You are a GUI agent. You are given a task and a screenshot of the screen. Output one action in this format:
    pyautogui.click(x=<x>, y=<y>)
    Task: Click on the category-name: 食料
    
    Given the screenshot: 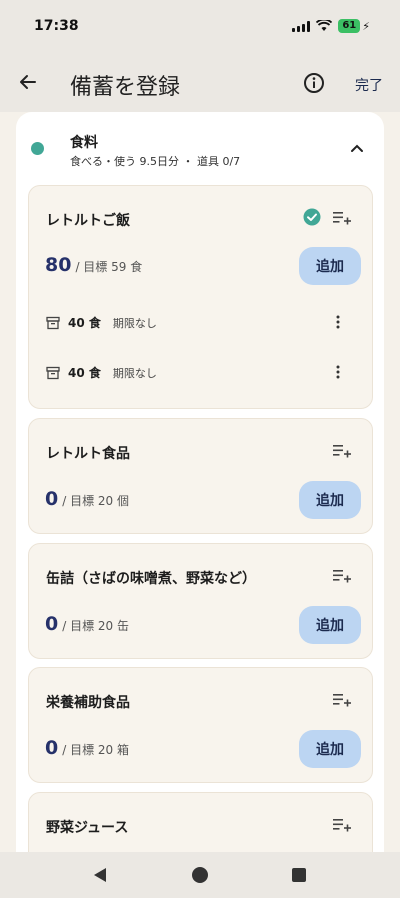 What is the action you would take?
    pyautogui.click(x=84, y=143)
    